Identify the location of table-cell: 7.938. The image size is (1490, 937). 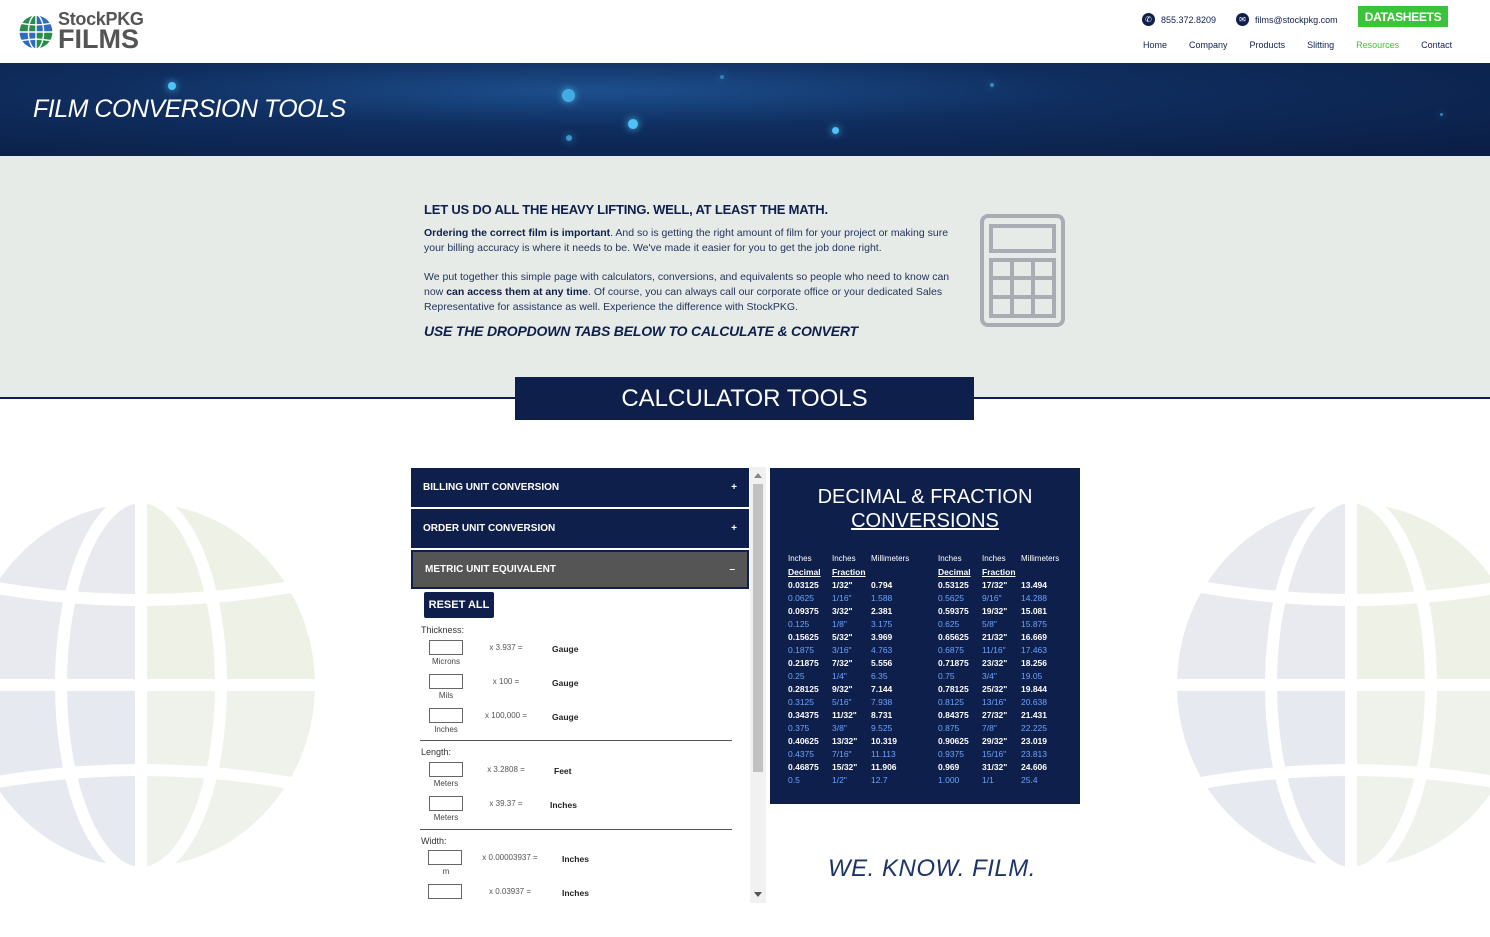
(882, 701).